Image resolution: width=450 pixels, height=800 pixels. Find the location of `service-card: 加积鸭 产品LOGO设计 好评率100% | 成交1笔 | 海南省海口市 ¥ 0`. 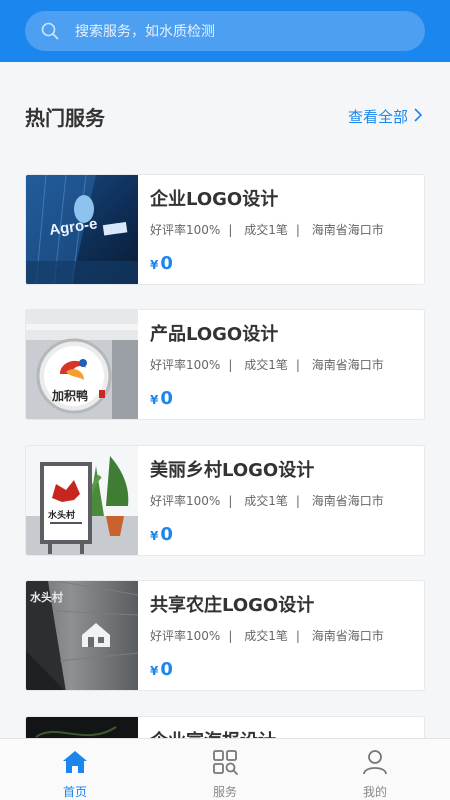

service-card: 加积鸭 产品LOGO设计 好评率100% | 成交1笔 | 海南省海口市 ¥ 0 is located at coordinates (225, 364).